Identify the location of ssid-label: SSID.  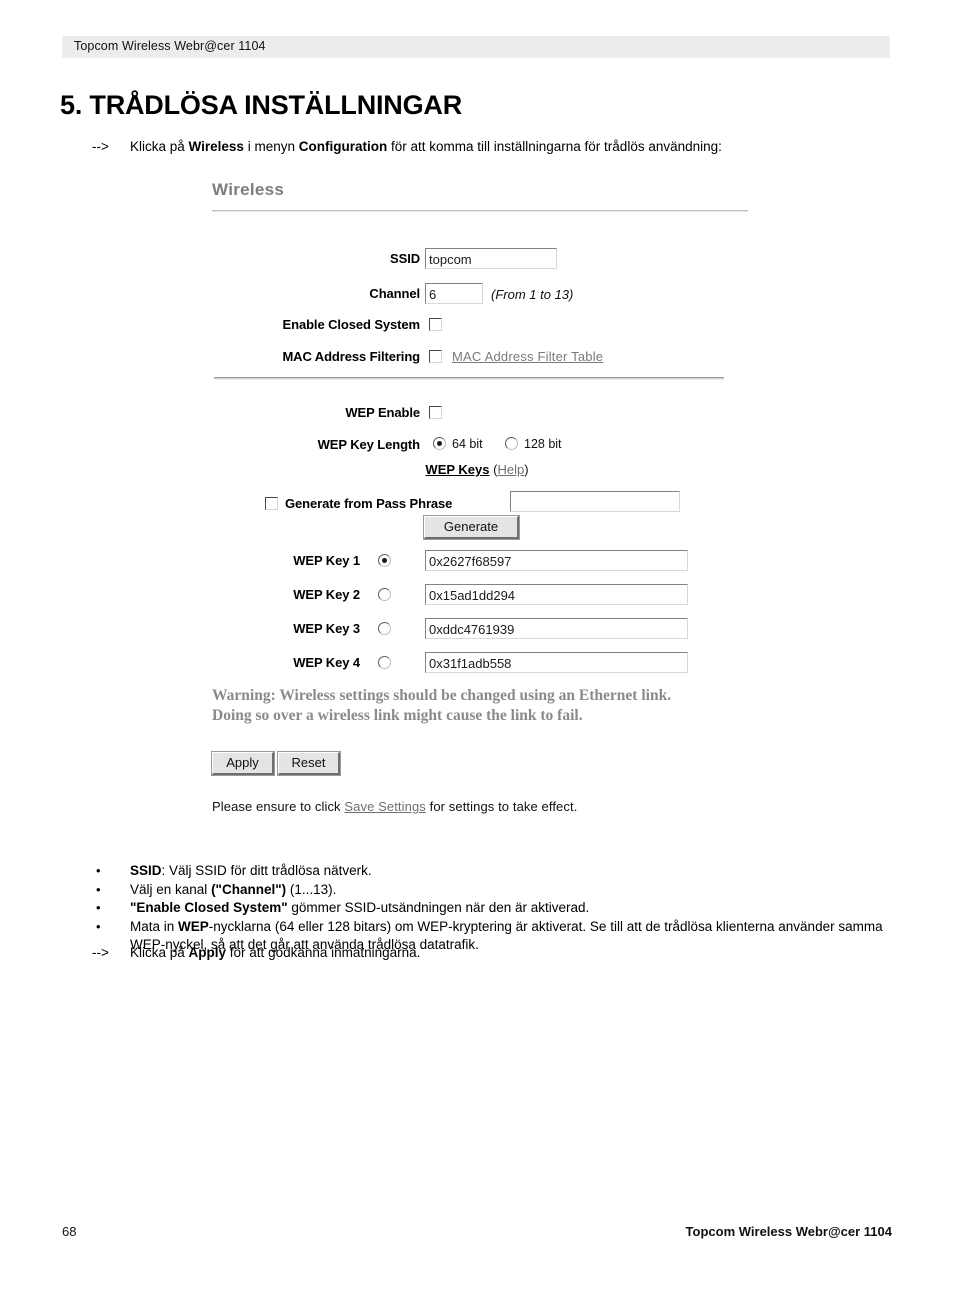
(405, 258).